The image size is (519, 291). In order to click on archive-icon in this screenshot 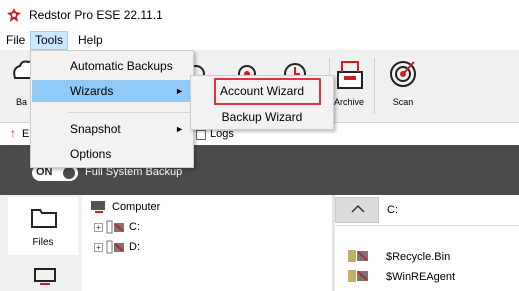, I will do `click(350, 75)`.